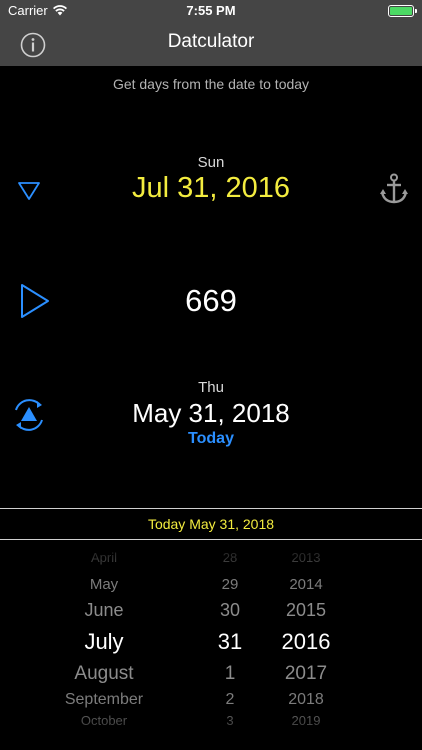 The width and height of the screenshot is (422, 750). Describe the element at coordinates (394, 189) in the screenshot. I see `anchor-icon` at that location.